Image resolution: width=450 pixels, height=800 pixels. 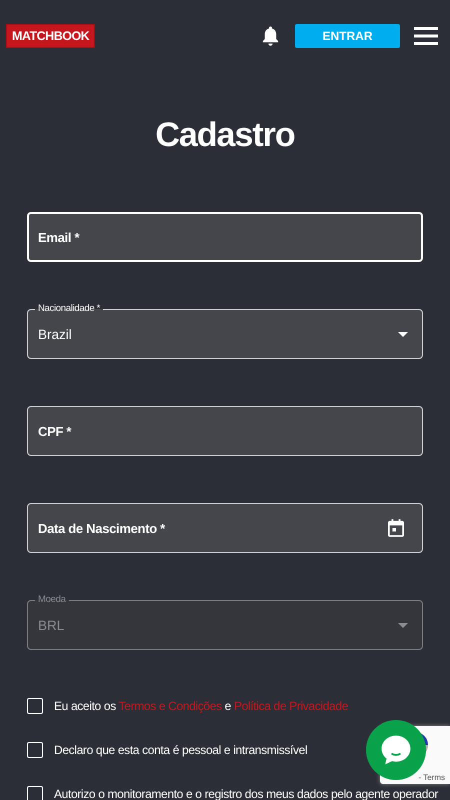 What do you see at coordinates (225, 237) in the screenshot?
I see `input-field: Email *` at bounding box center [225, 237].